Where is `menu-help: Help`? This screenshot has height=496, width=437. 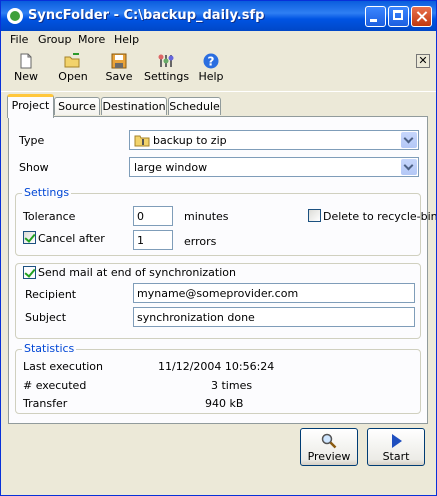
menu-help: Help is located at coordinates (126, 39).